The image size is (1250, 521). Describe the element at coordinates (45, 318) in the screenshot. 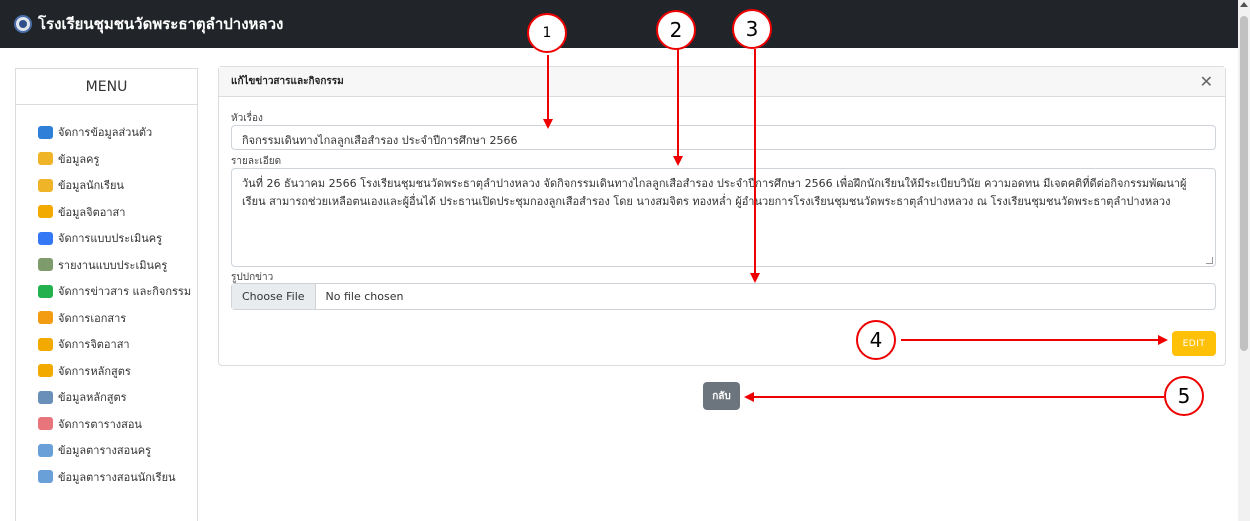

I see `folder-icon` at that location.